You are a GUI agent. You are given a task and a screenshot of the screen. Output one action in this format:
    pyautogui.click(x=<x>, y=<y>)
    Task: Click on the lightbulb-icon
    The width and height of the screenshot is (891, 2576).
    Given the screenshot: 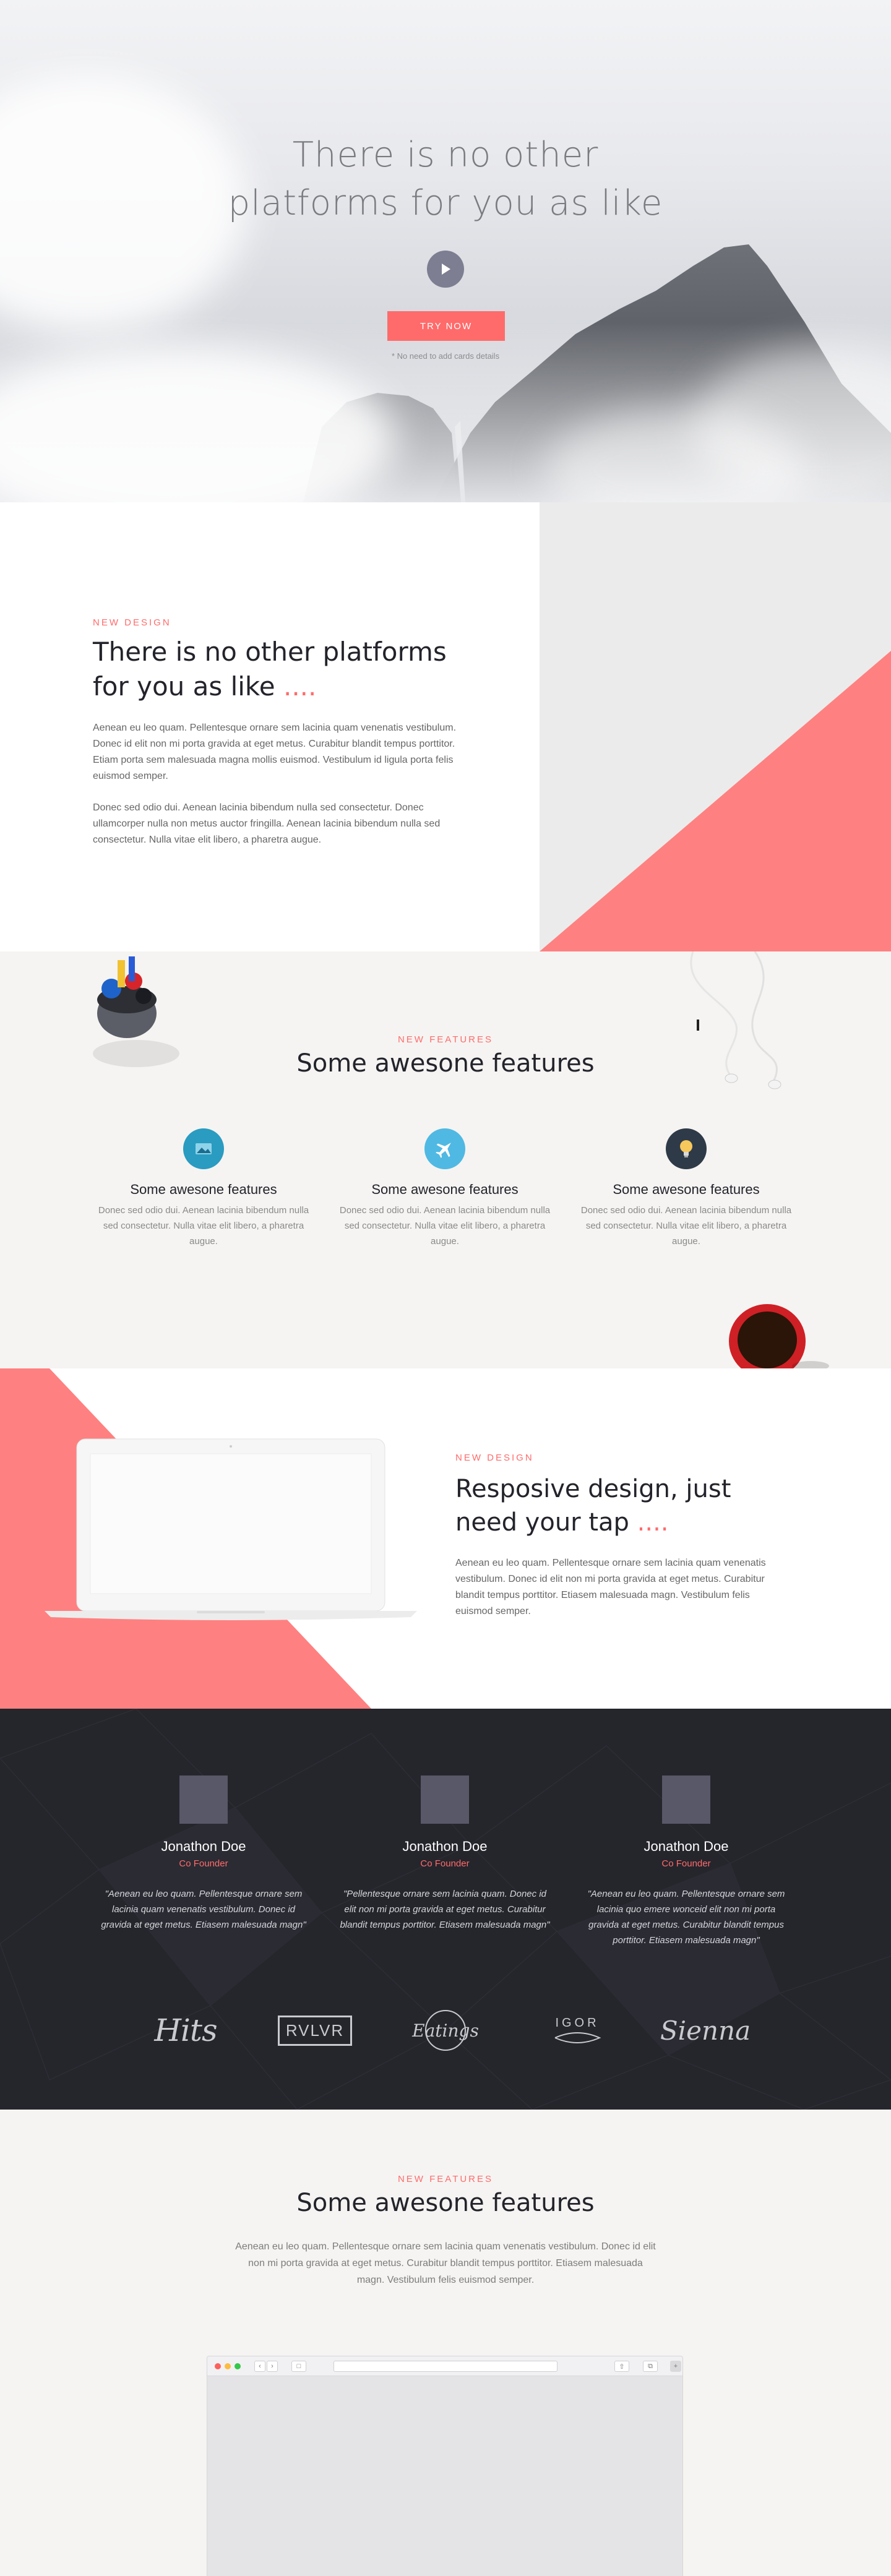 What is the action you would take?
    pyautogui.click(x=686, y=1148)
    